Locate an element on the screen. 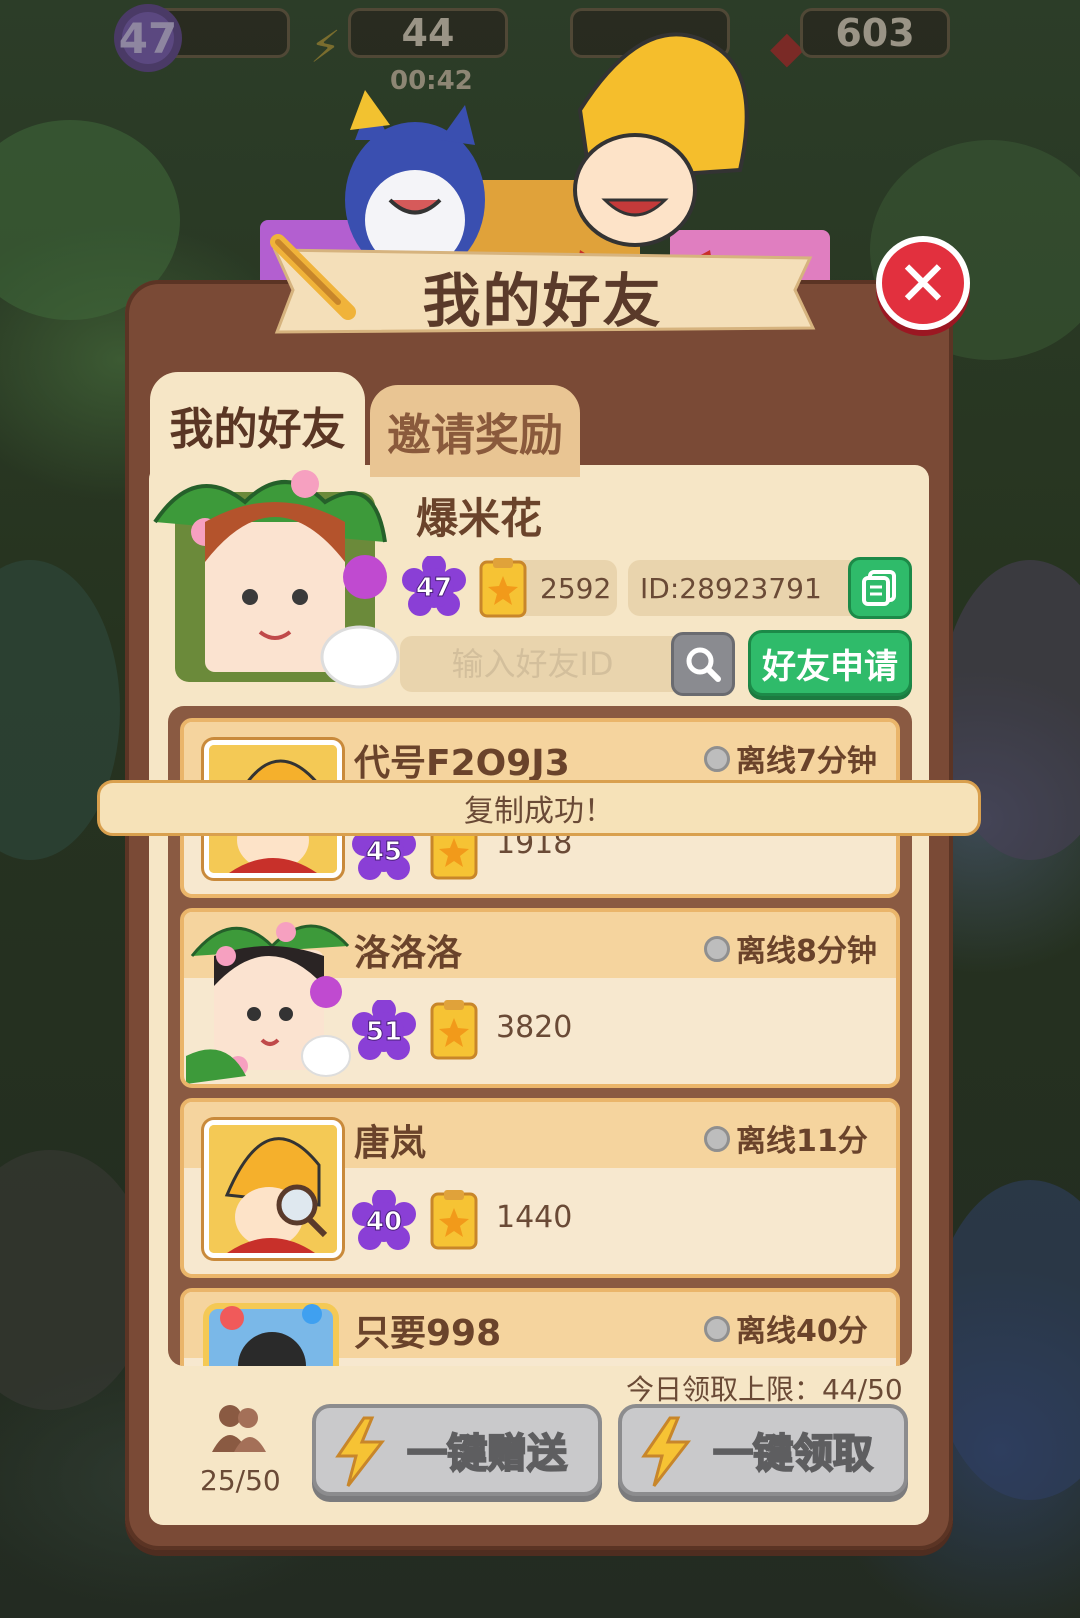  search-icon is located at coordinates (703, 664).